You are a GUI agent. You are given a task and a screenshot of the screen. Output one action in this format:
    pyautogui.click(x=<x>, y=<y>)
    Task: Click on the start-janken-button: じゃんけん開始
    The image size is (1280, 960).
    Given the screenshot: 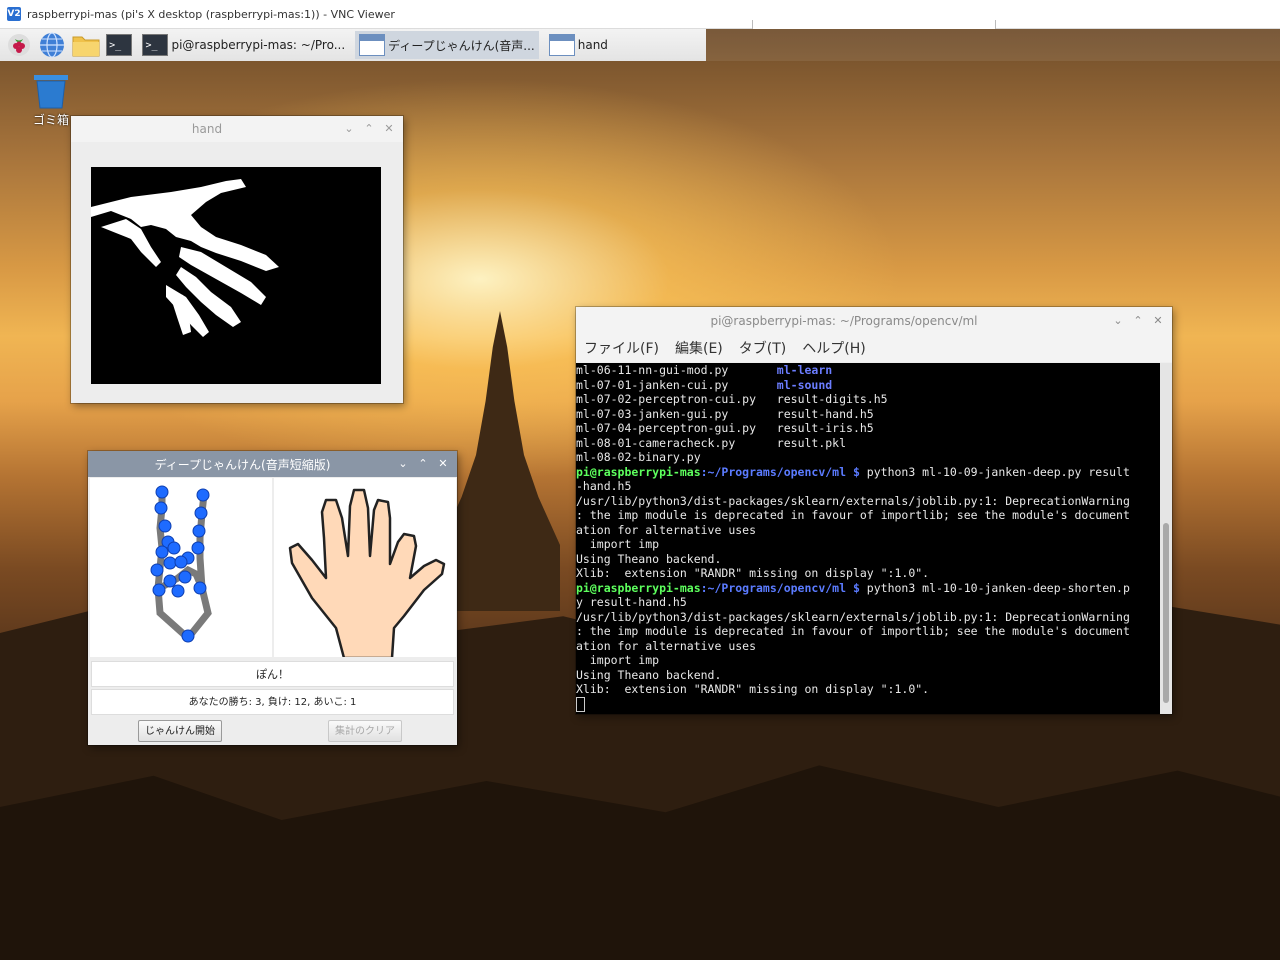 What is the action you would take?
    pyautogui.click(x=180, y=731)
    